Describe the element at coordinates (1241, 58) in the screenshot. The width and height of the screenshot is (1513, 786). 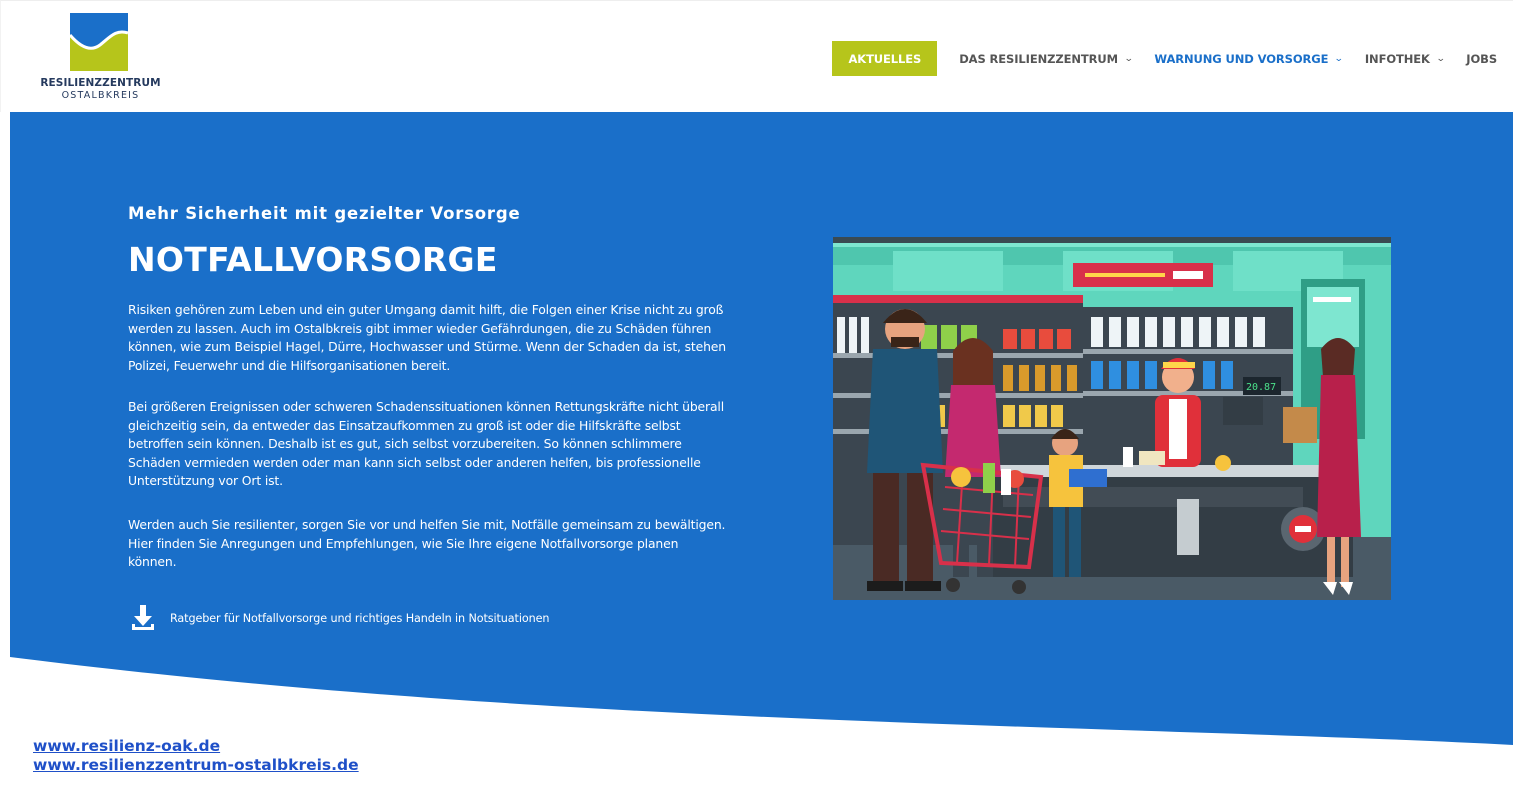
I see `nav-item-label: WARNUNG UND VORSORGE` at that location.